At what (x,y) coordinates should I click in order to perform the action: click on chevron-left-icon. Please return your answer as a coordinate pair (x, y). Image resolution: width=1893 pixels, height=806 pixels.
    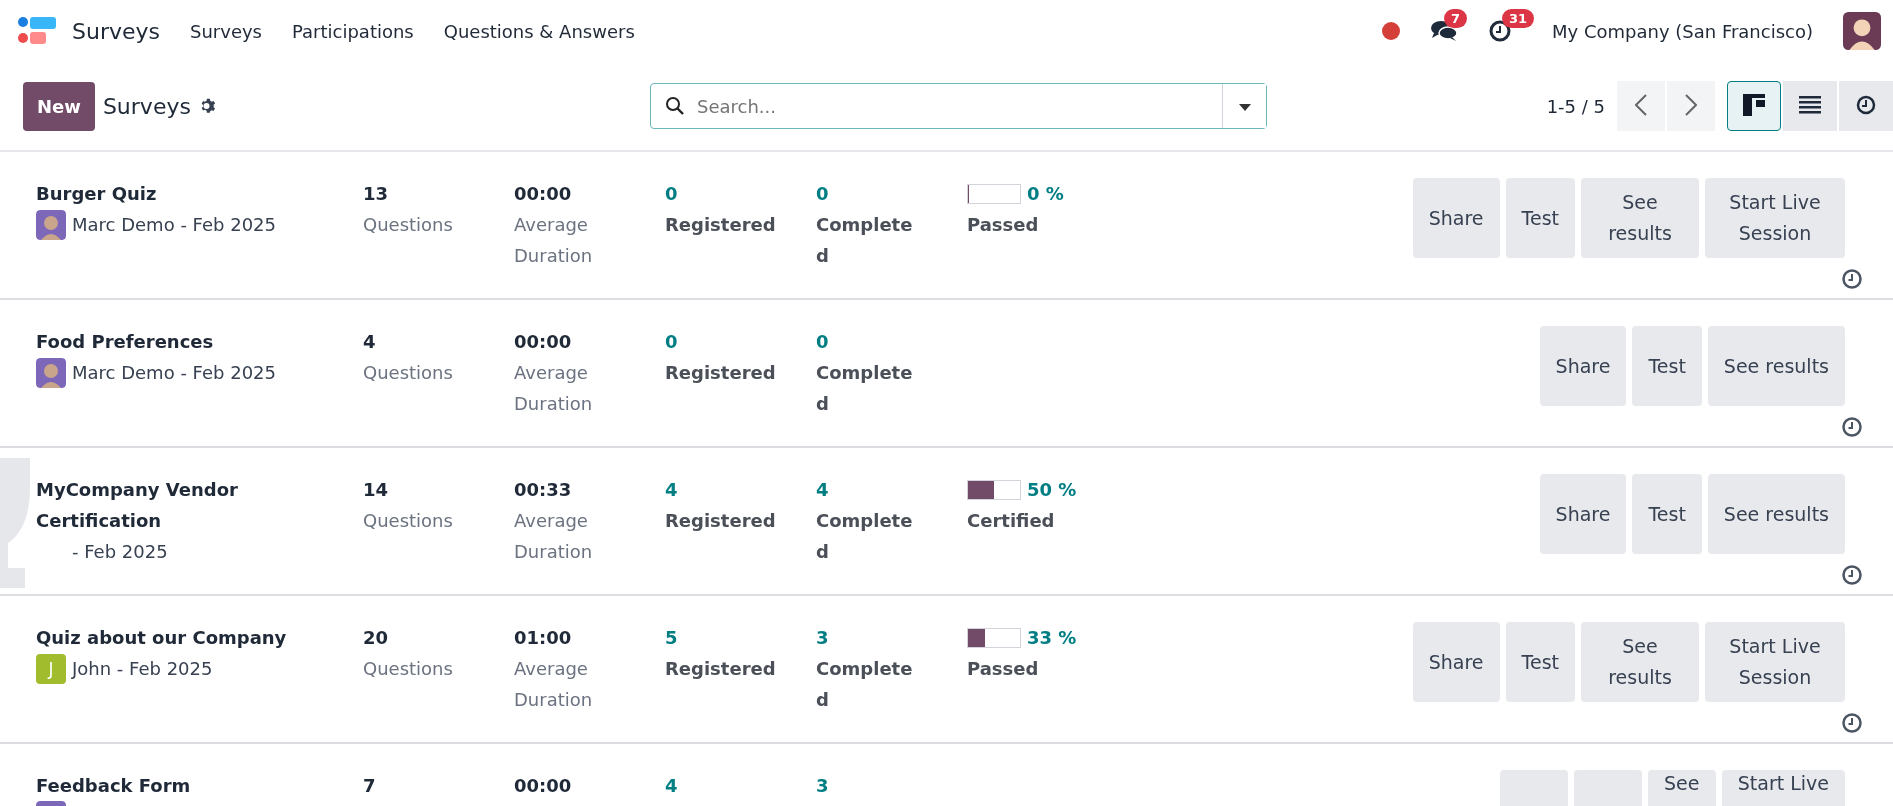
    Looking at the image, I should click on (1641, 104).